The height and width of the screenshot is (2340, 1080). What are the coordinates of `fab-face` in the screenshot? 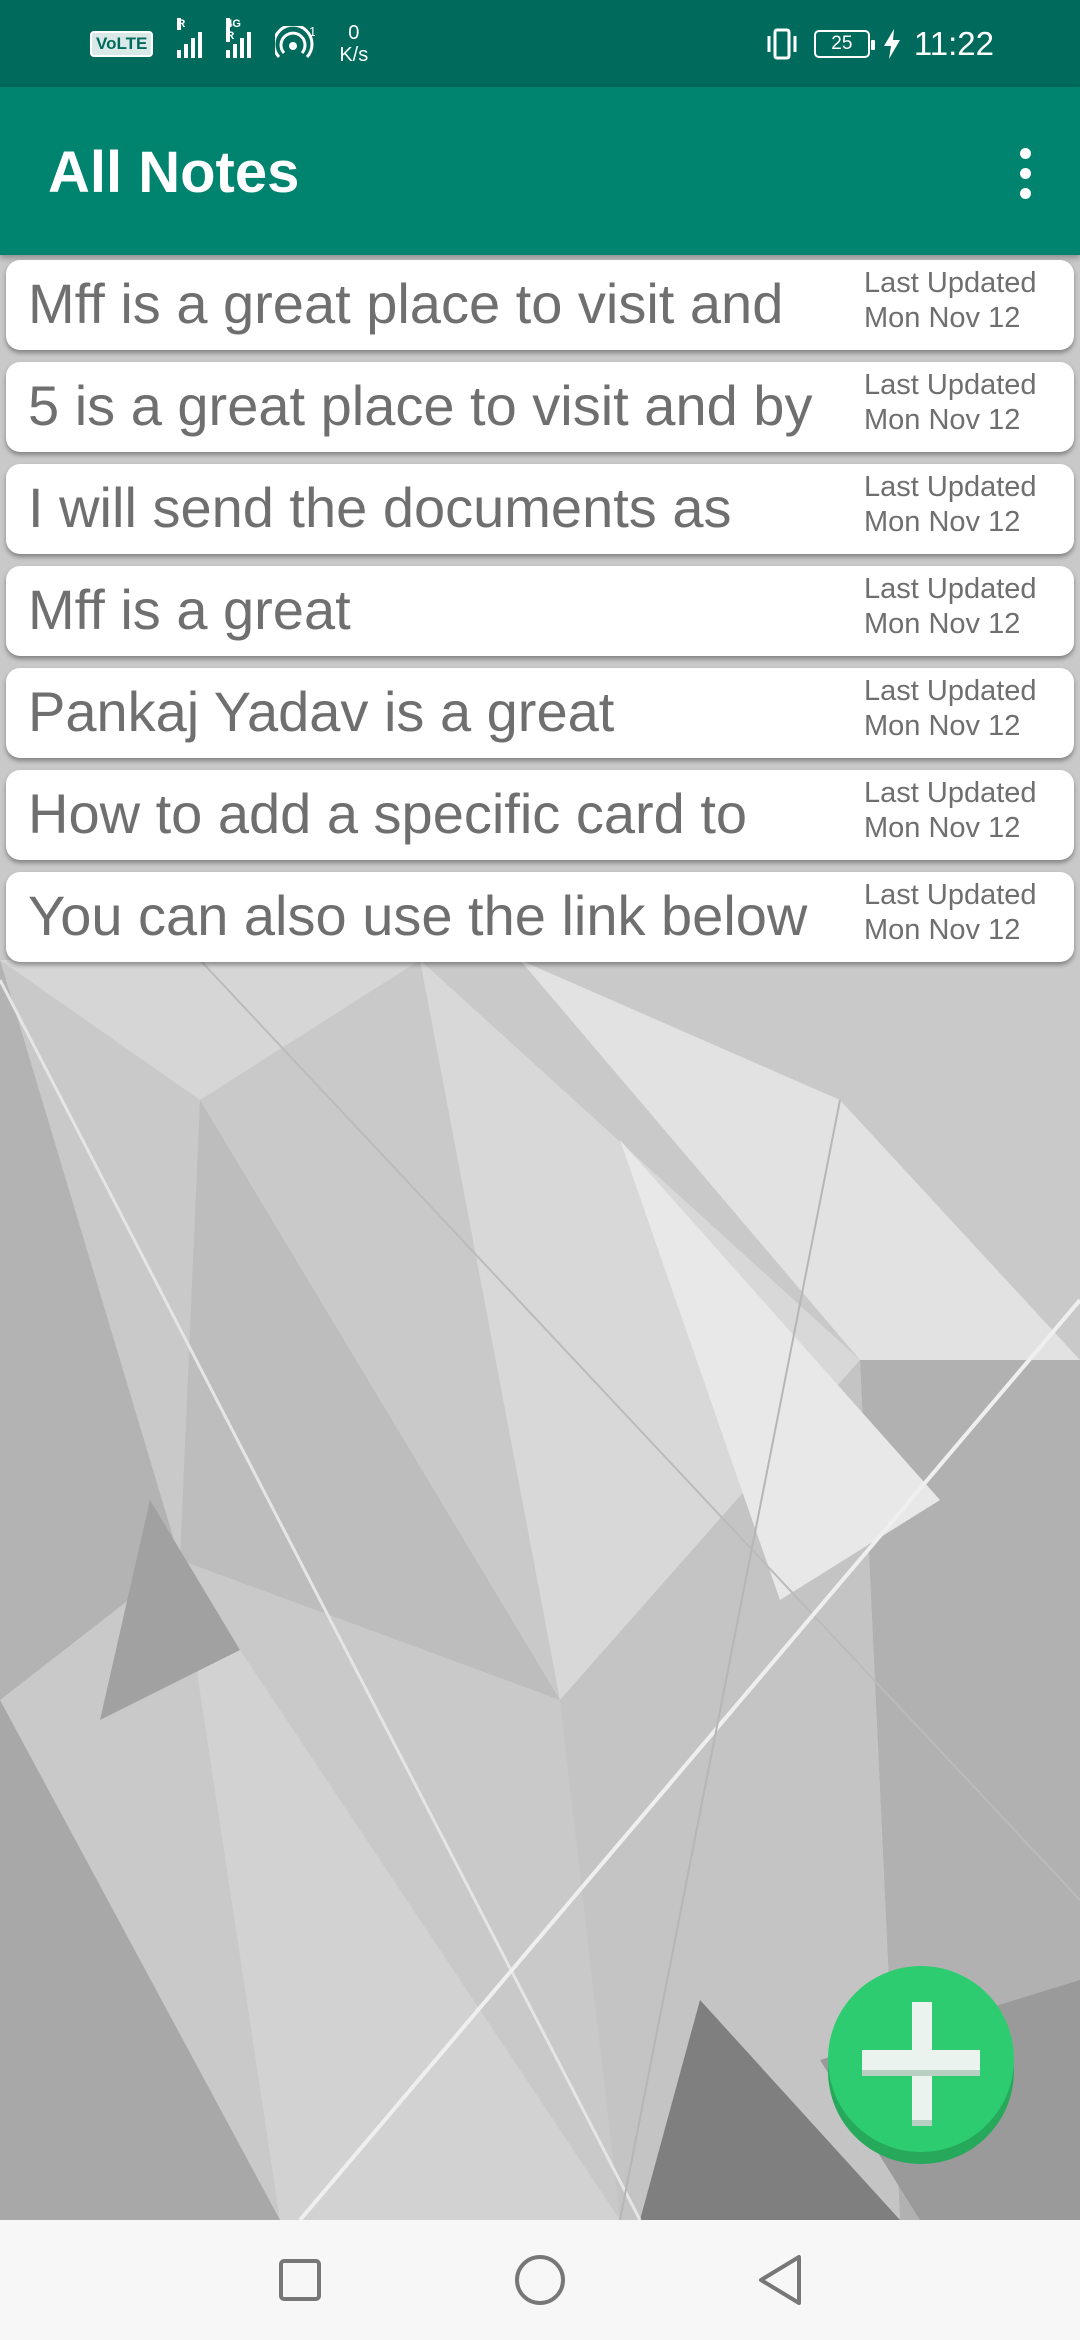 It's located at (921, 2059).